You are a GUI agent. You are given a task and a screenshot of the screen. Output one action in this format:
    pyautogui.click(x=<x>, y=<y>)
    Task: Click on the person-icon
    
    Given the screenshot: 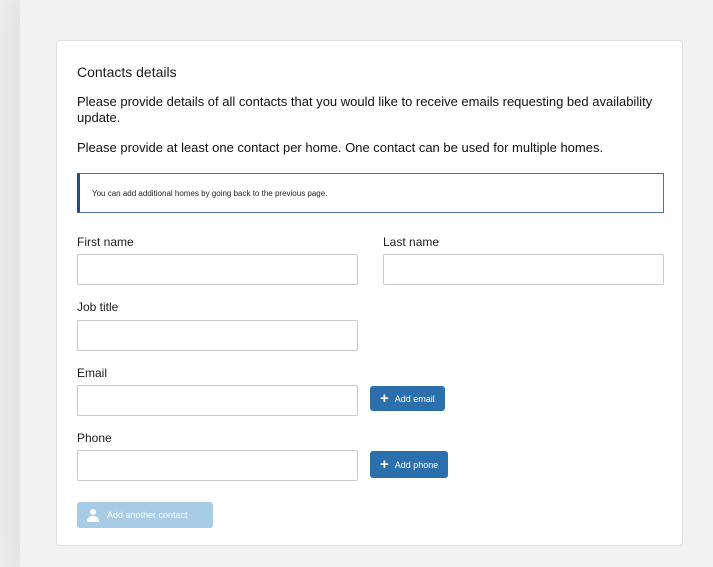 What is the action you would take?
    pyautogui.click(x=93, y=515)
    